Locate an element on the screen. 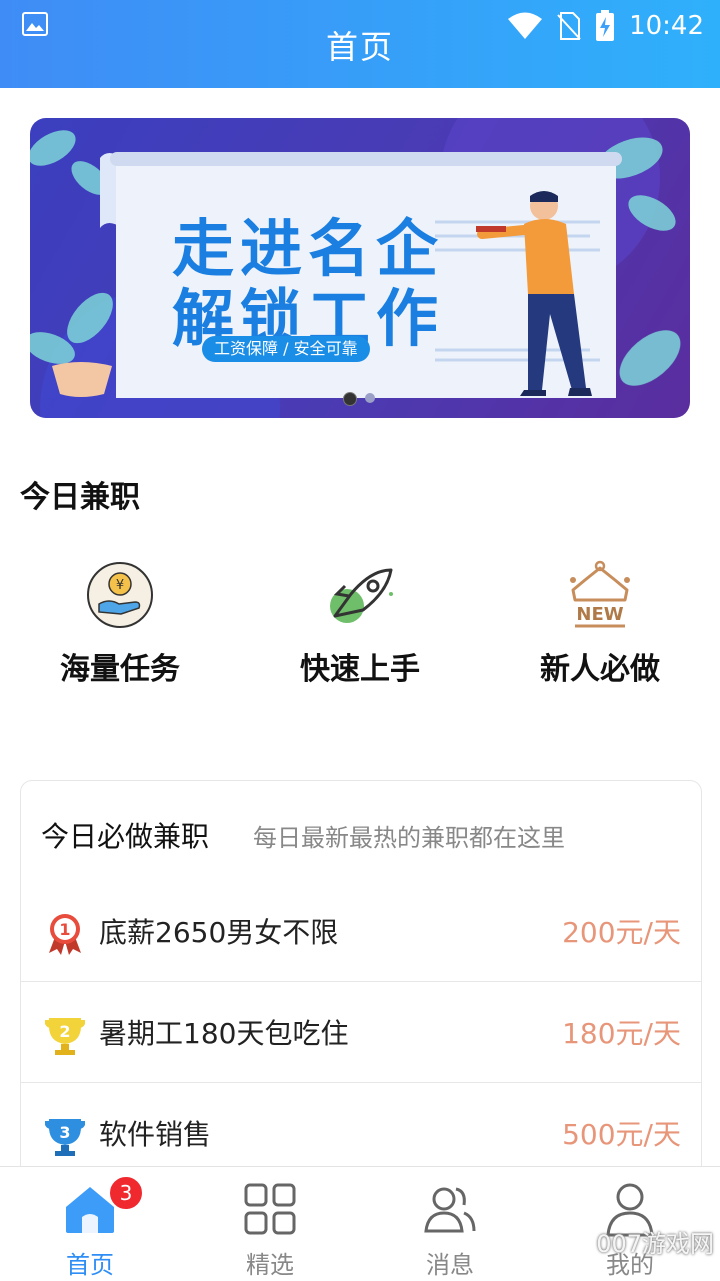 The image size is (720, 1281). grid-icon is located at coordinates (270, 1209).